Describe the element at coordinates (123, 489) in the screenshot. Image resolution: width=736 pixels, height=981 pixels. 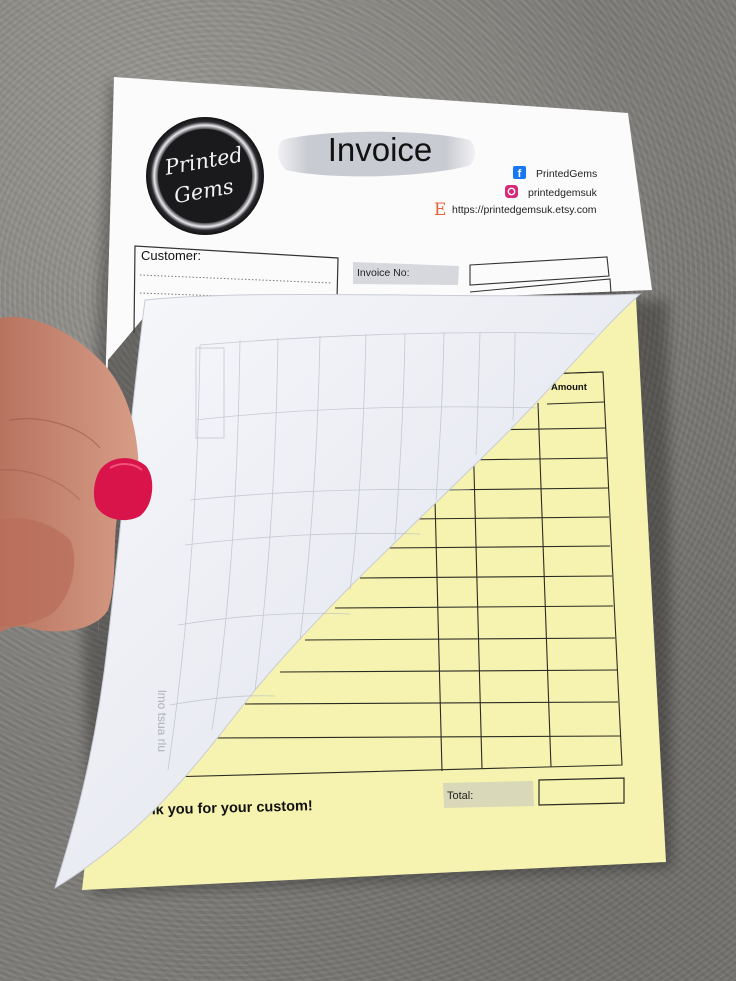
I see `painted-fingernail` at that location.